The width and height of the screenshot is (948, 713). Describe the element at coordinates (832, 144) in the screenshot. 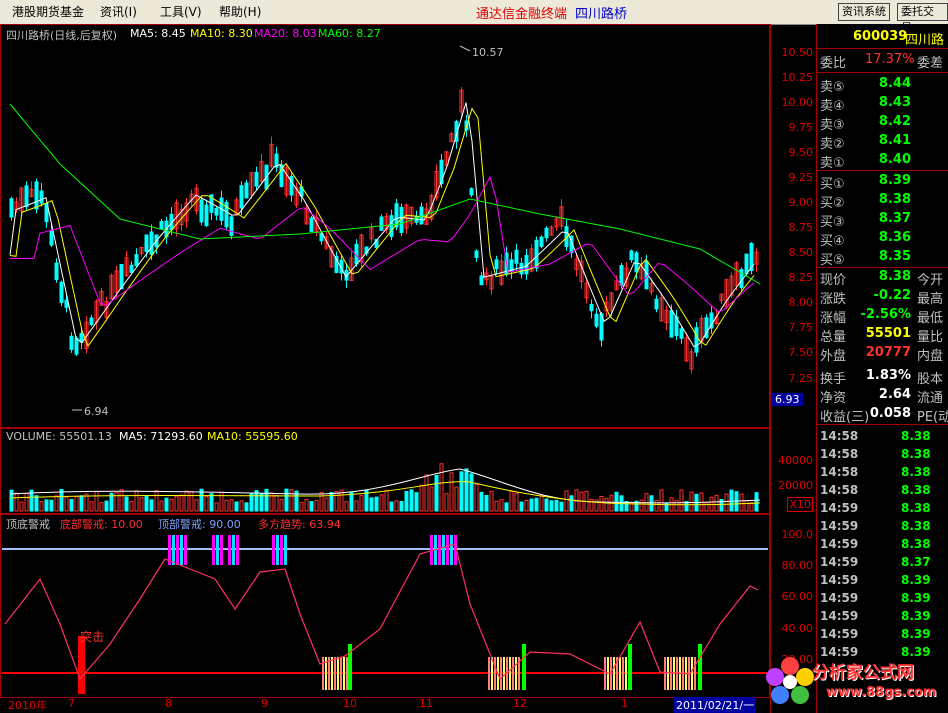

I see `ask-label: 卖②` at that location.